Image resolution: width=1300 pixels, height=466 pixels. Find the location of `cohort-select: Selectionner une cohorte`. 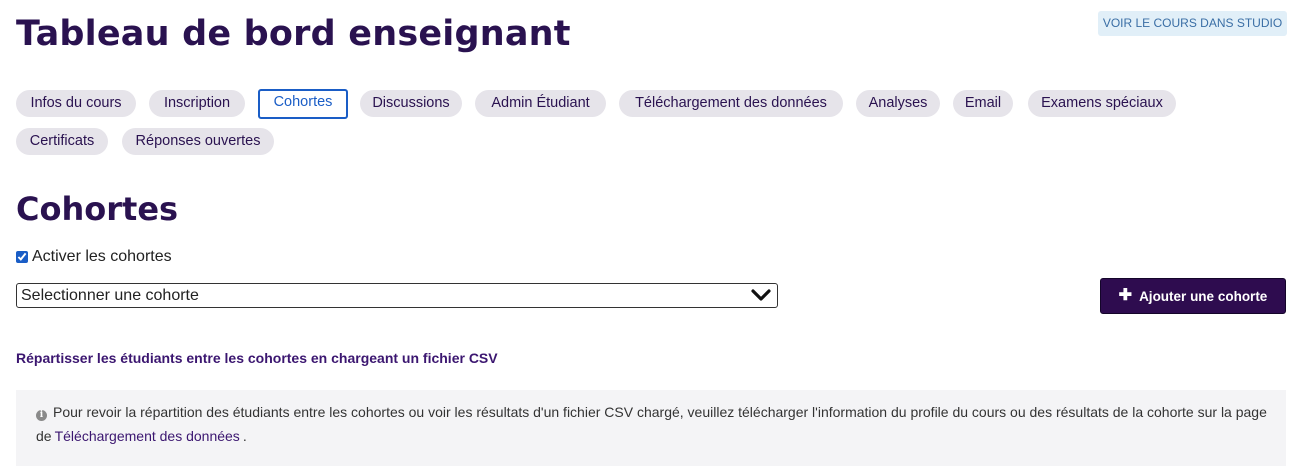

cohort-select: Selectionner une cohorte is located at coordinates (397, 295).